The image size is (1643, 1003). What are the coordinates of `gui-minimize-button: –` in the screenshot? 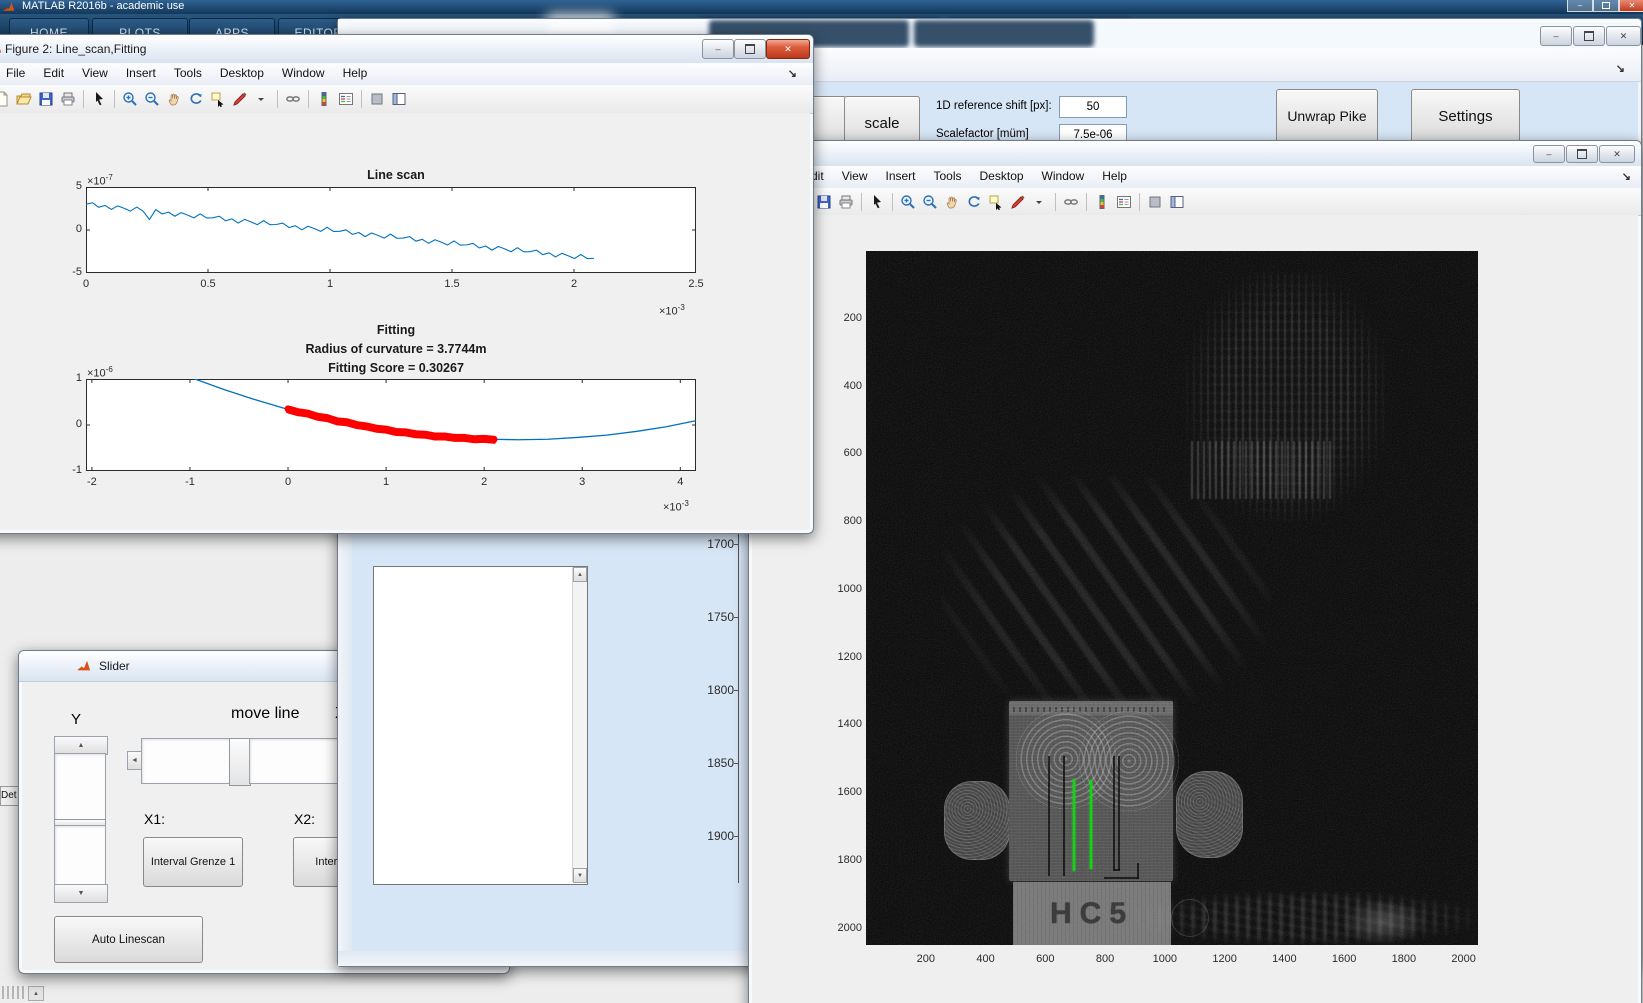 It's located at (1556, 36).